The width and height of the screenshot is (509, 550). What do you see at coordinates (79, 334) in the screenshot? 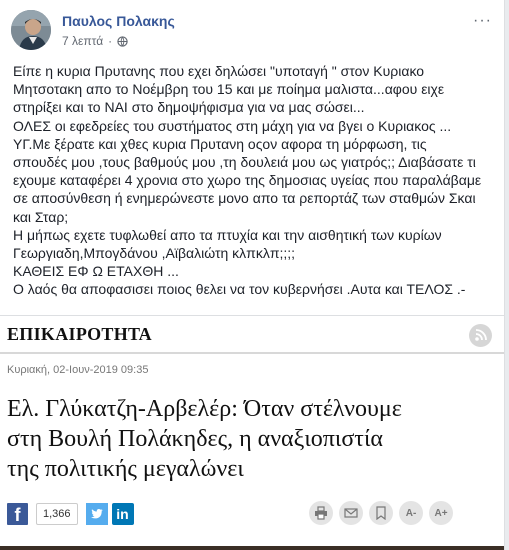
I see `section-title: ΕΠΙΚΑΙΡΟΤΗΤΑ` at bounding box center [79, 334].